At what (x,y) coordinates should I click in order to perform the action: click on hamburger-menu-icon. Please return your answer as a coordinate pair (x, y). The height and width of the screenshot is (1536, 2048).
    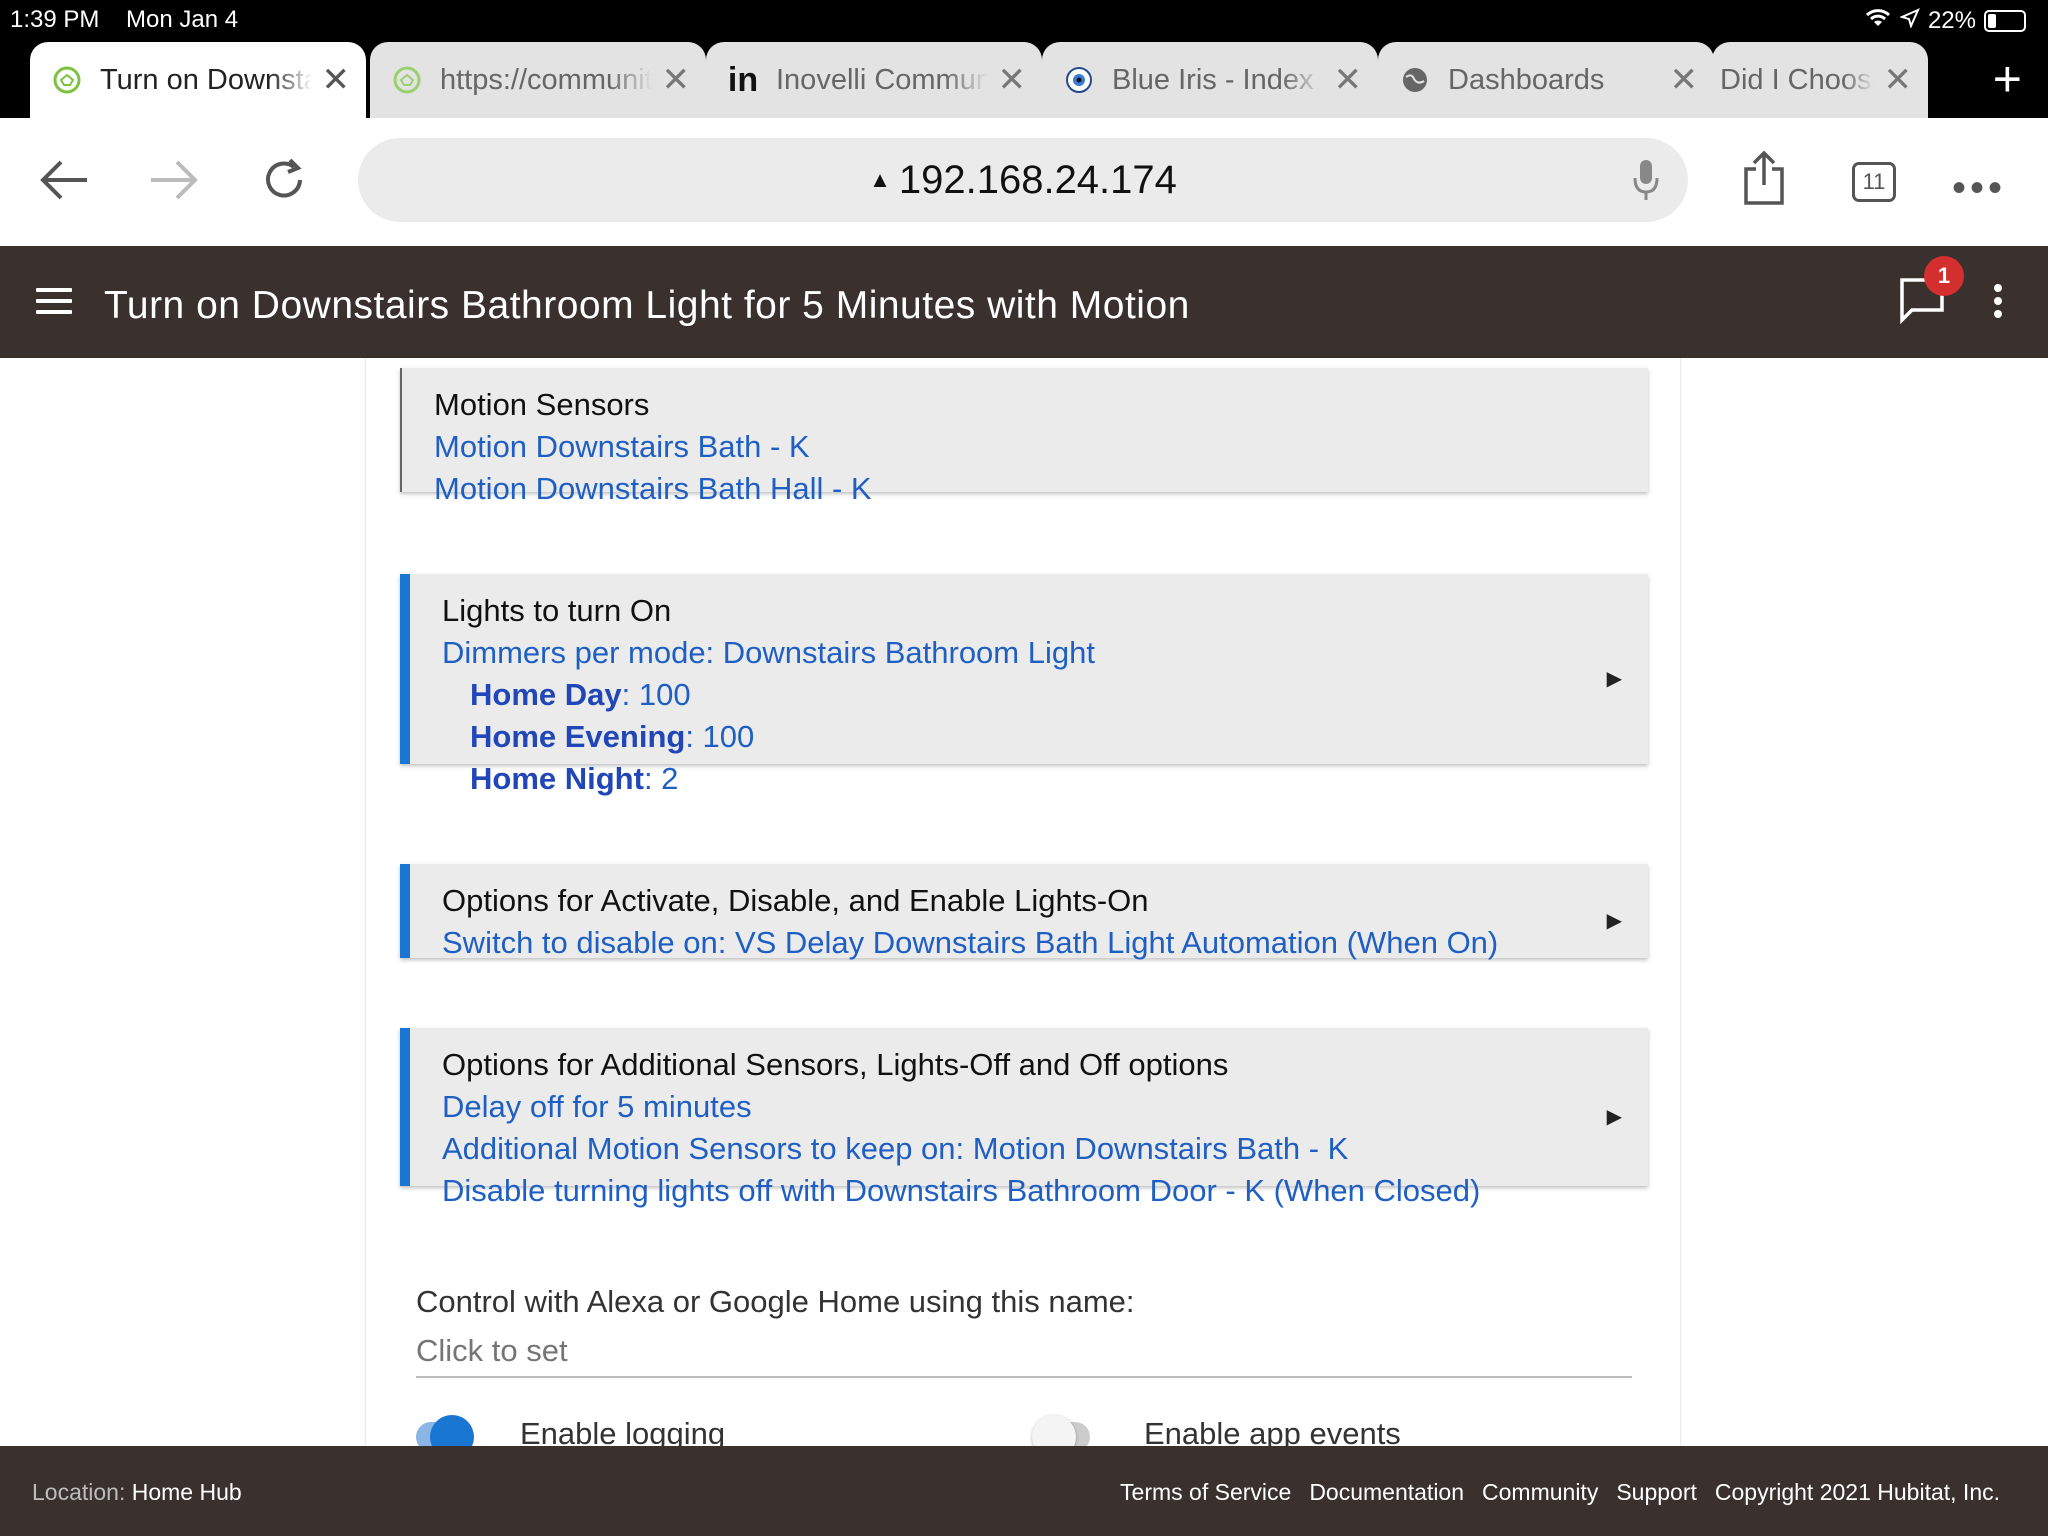
    Looking at the image, I should click on (54, 304).